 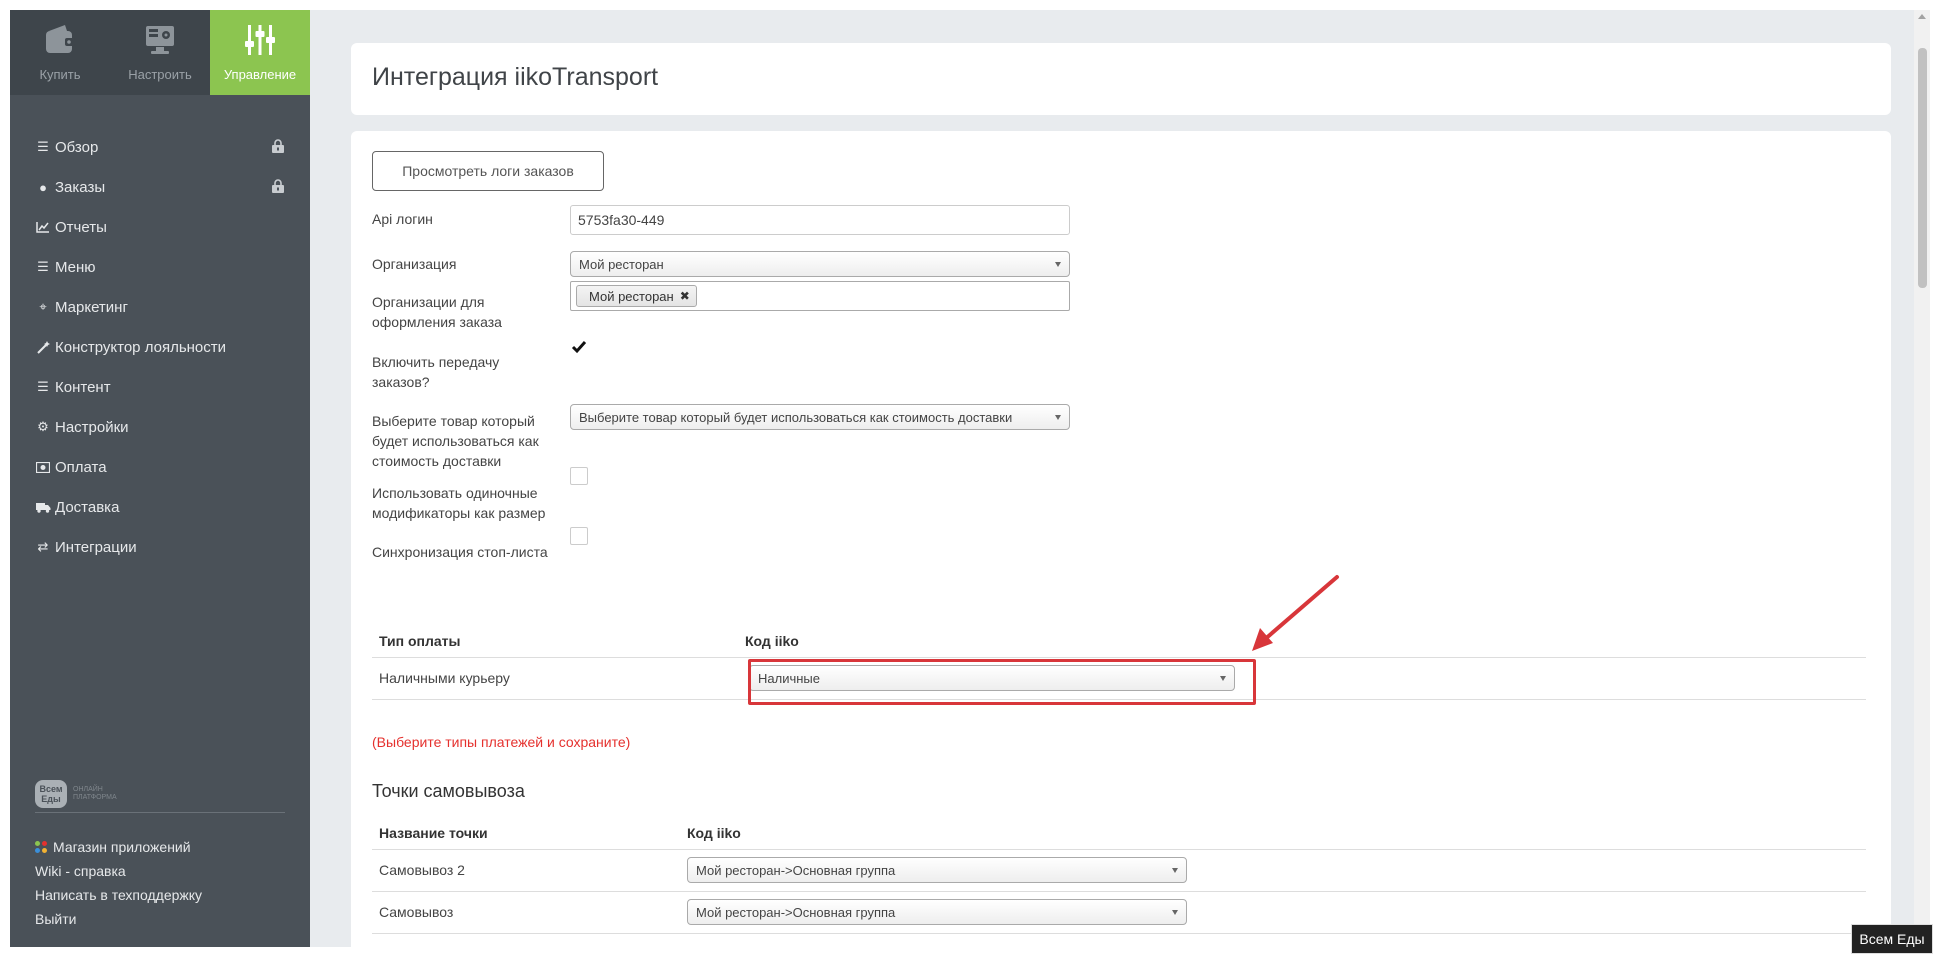 I want to click on sidebar-item-label: Заказы, so click(x=80, y=187).